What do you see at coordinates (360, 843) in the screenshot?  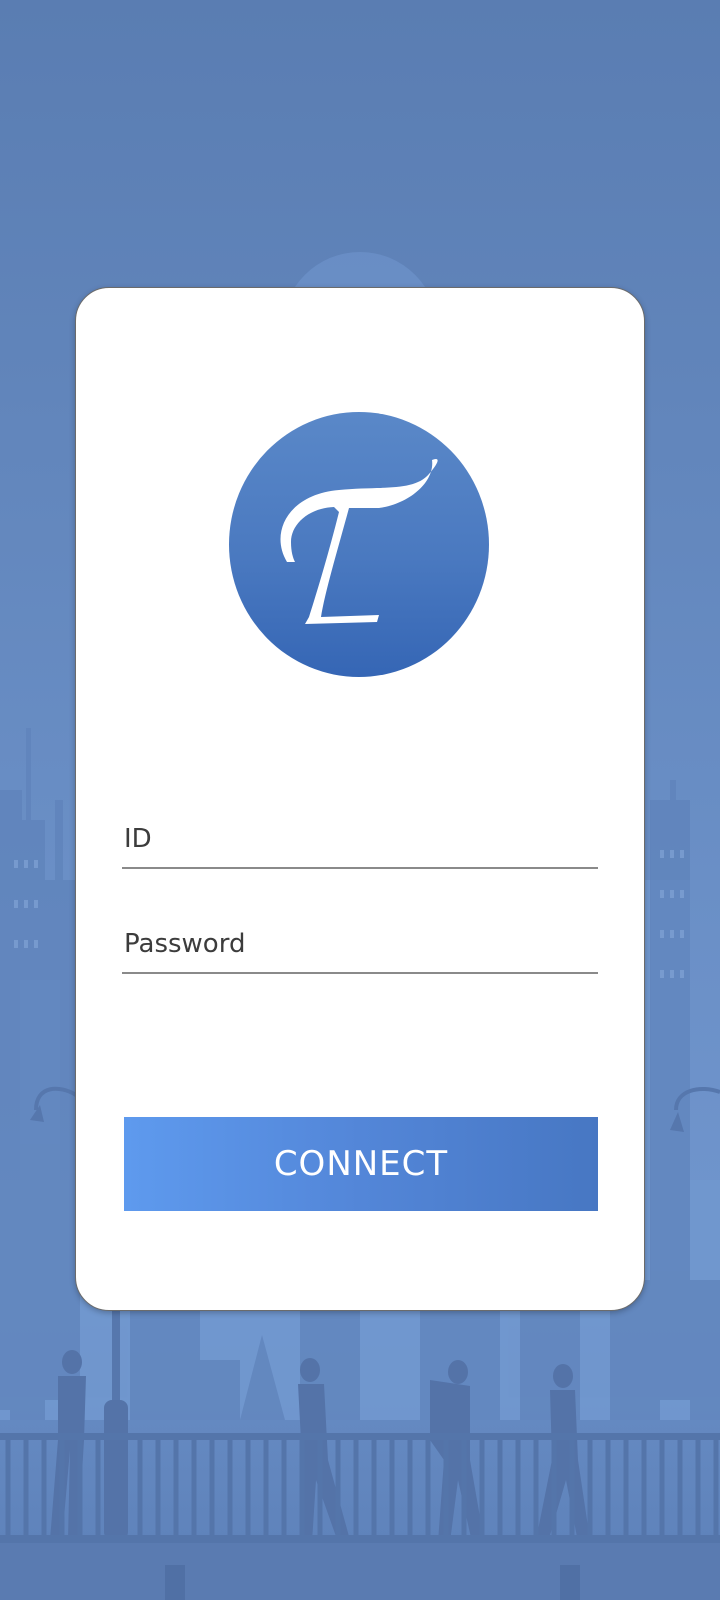 I see `id-input` at bounding box center [360, 843].